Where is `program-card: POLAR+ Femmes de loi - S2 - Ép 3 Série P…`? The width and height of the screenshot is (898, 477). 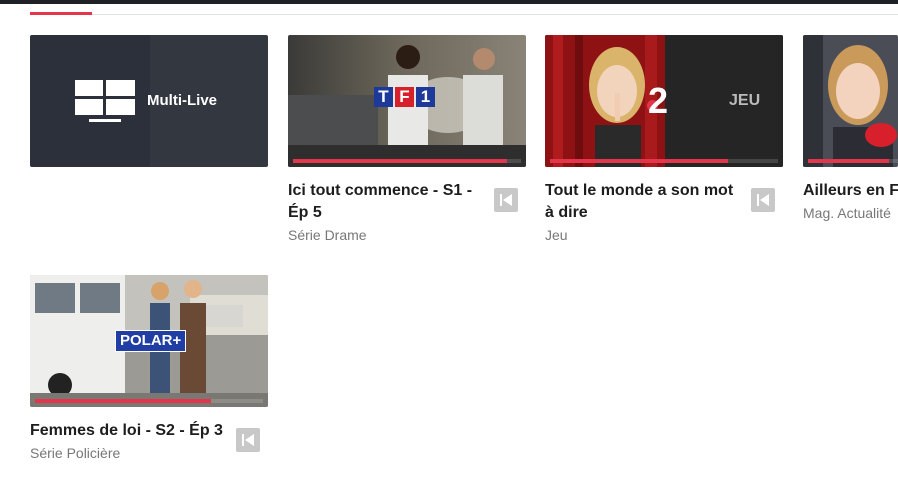
program-card: POLAR+ Femmes de loi - S2 - Ép 3 Série P… is located at coordinates (149, 368).